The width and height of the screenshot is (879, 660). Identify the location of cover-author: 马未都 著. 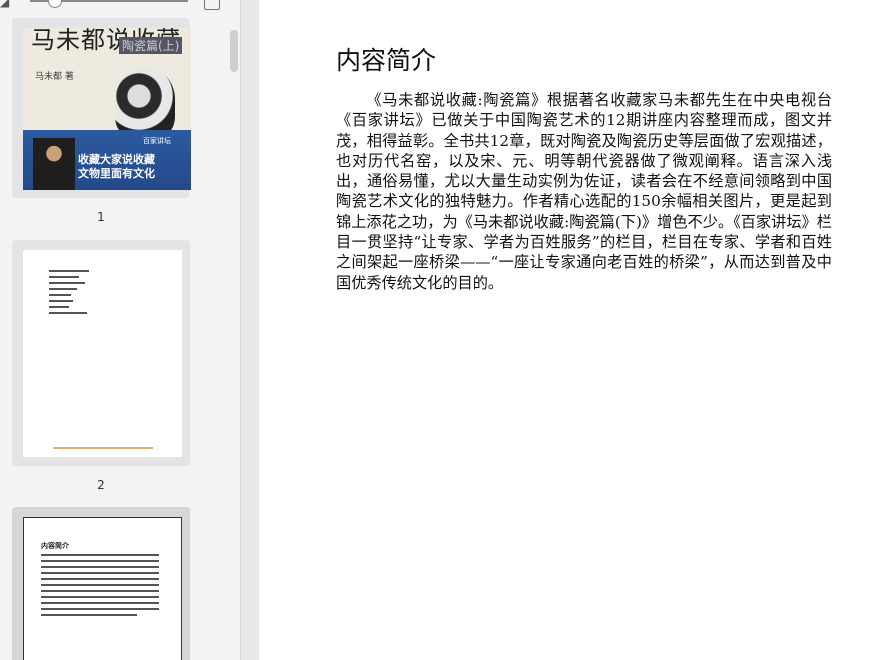
(54, 77).